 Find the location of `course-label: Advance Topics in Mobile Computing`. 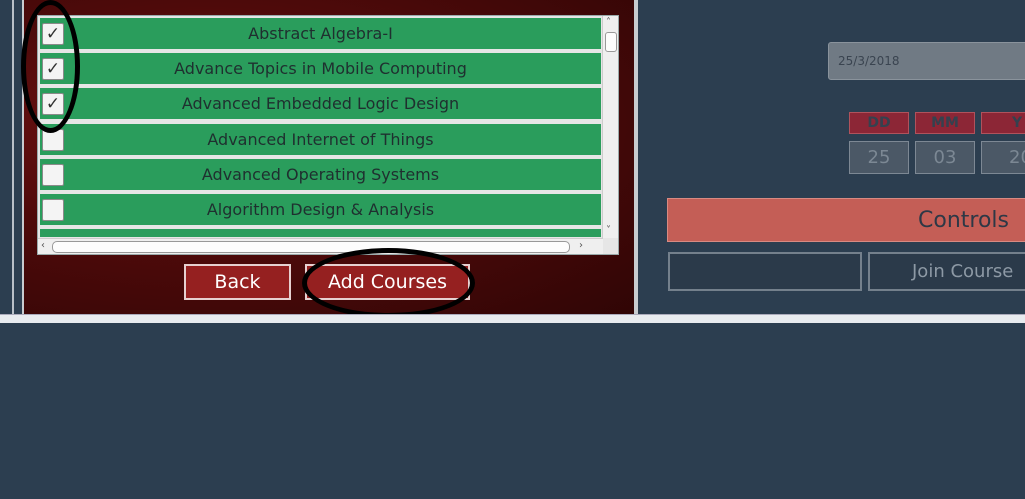

course-label: Advance Topics in Mobile Computing is located at coordinates (320, 68).